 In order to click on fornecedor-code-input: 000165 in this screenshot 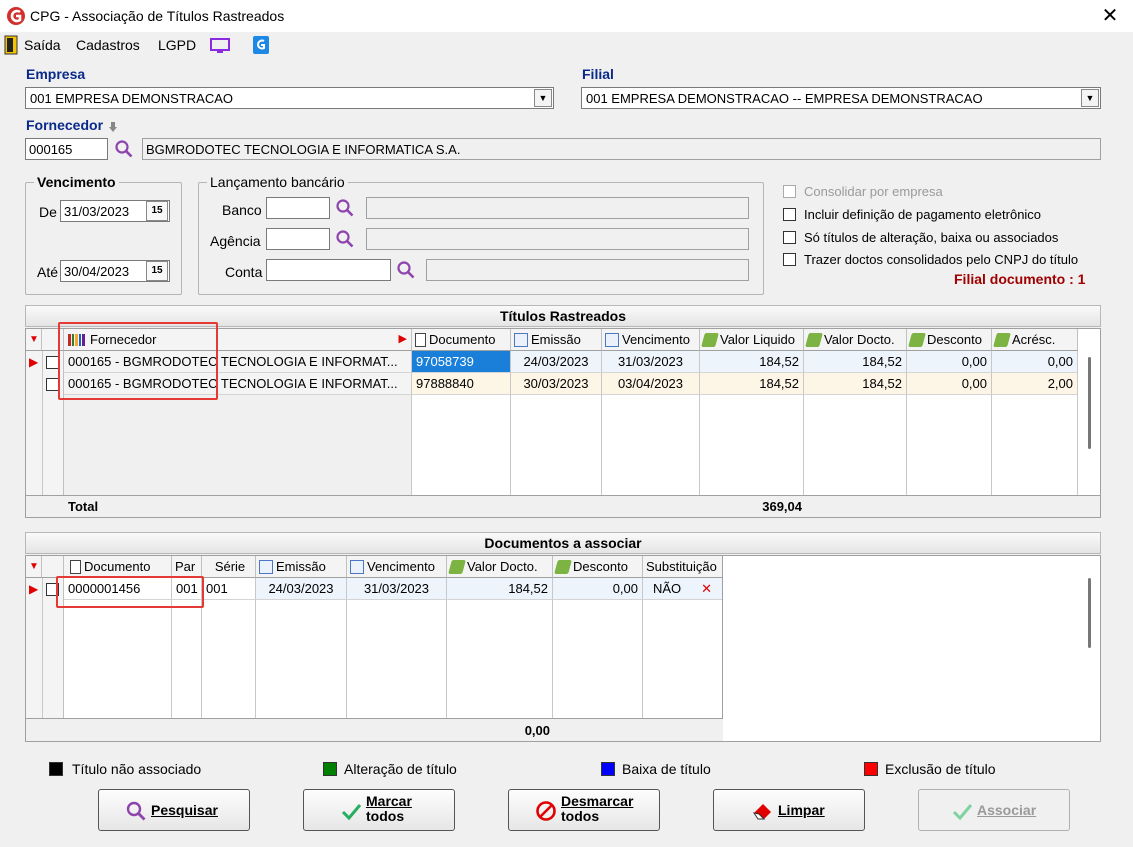, I will do `click(66, 149)`.